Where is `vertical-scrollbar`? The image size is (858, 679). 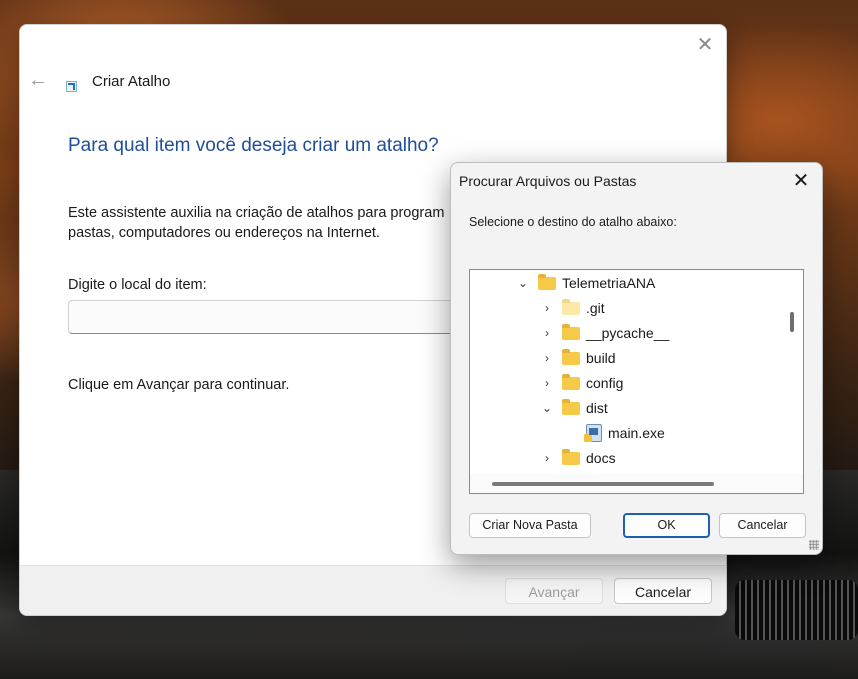 vertical-scrollbar is located at coordinates (792, 322).